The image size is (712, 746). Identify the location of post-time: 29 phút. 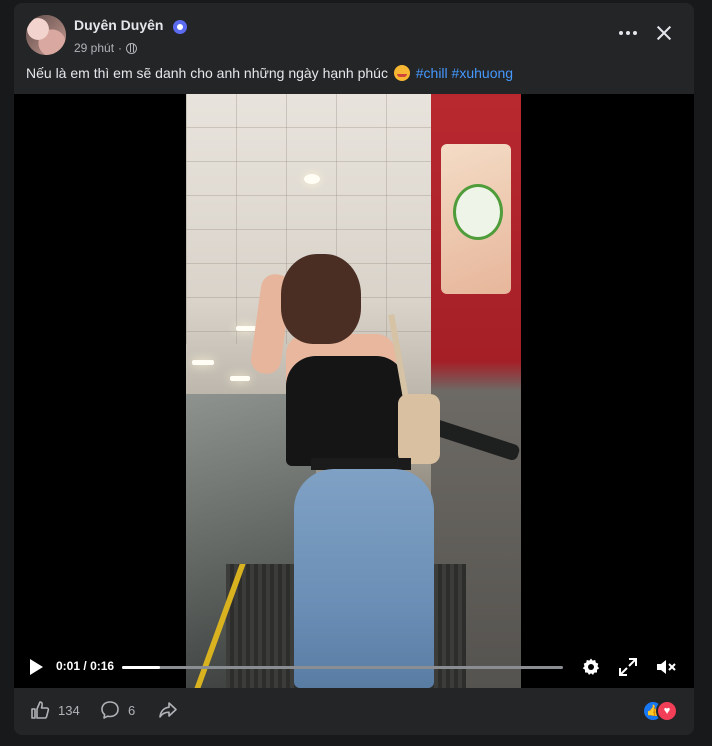
(94, 48).